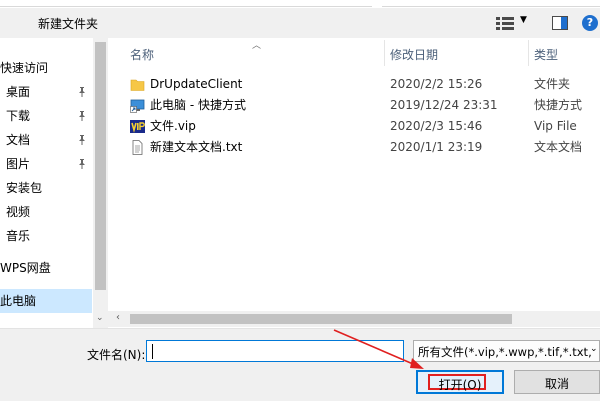 The image size is (600, 401). What do you see at coordinates (552, 84) in the screenshot?
I see `file-type: 文件夹` at bounding box center [552, 84].